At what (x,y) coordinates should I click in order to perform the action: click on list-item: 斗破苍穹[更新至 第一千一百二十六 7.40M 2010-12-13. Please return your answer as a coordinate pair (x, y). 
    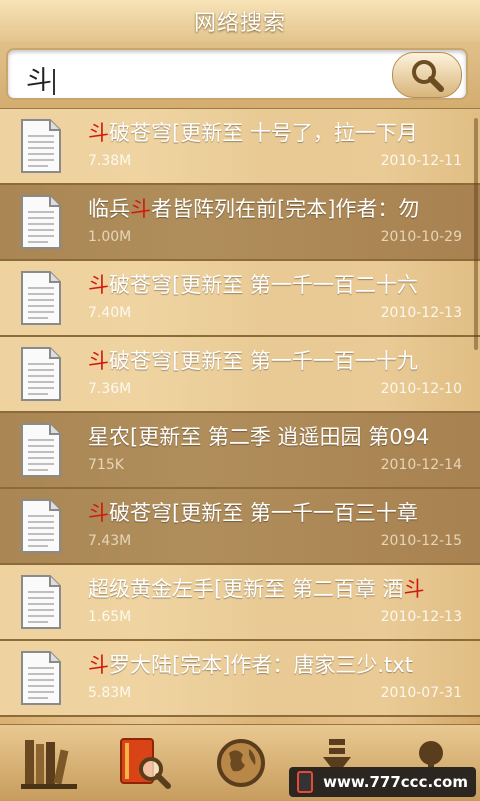
    Looking at the image, I should click on (240, 299).